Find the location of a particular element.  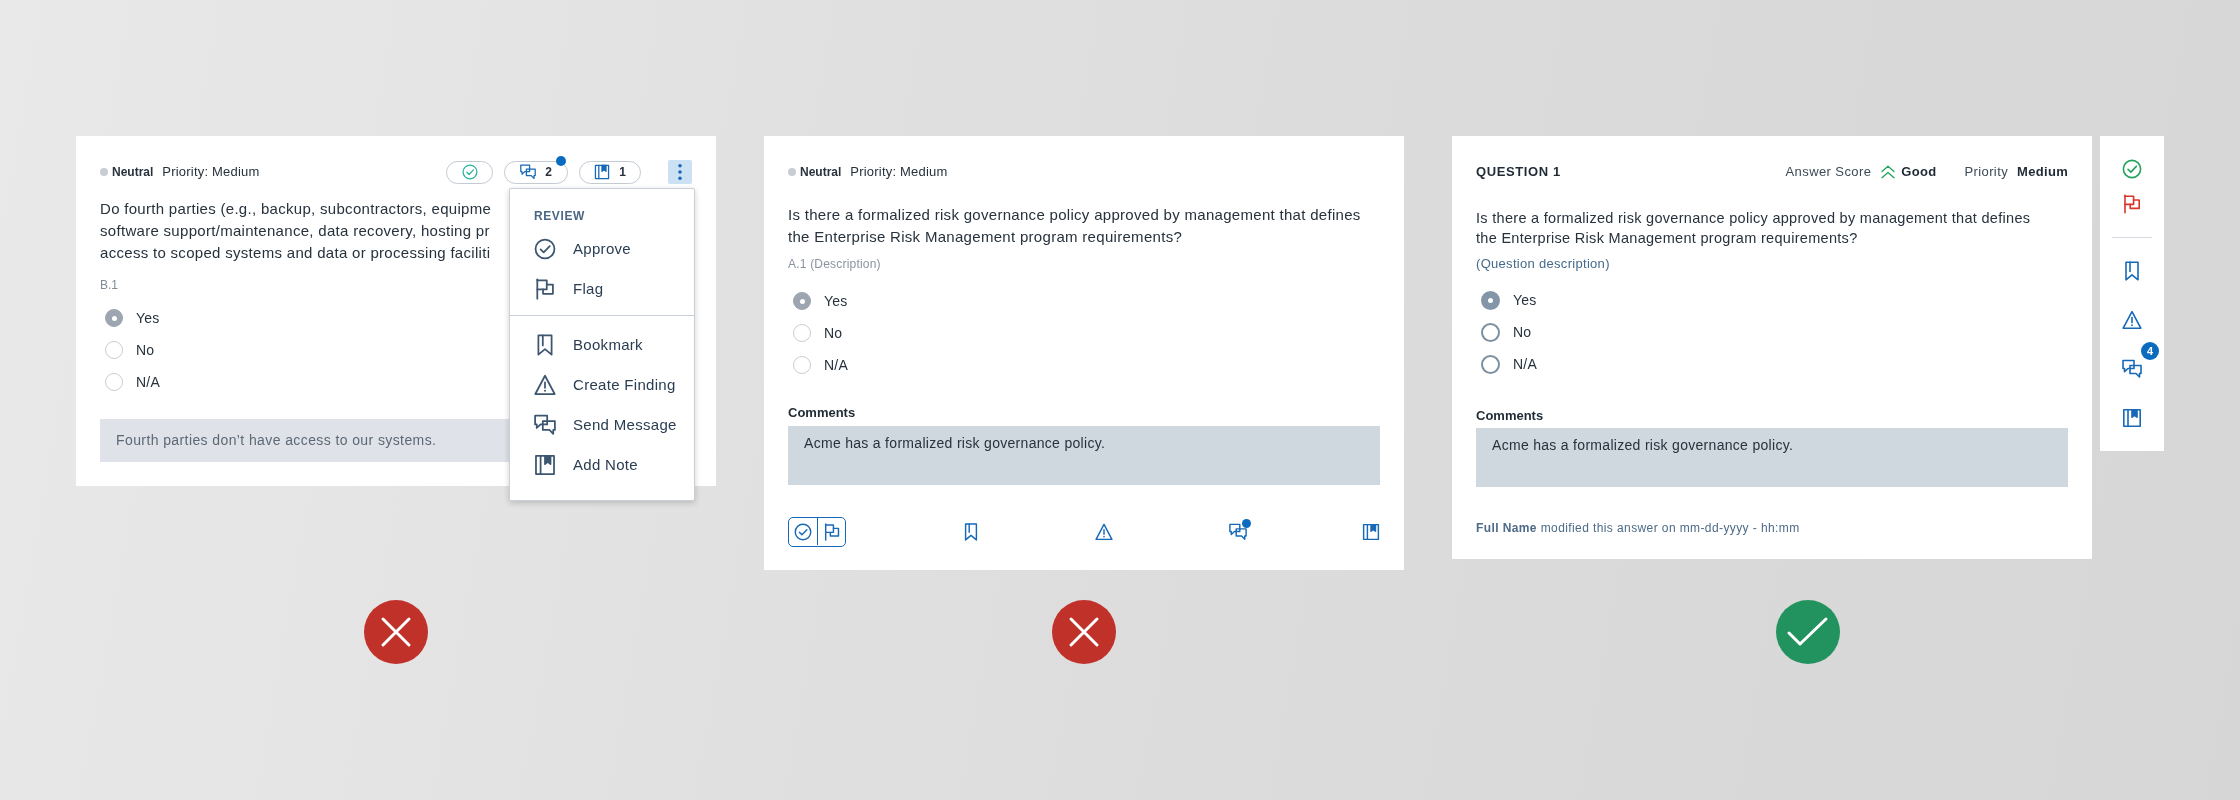

question-text: access to scoped systems and data or processing faciliti is located at coordinates (295, 253).